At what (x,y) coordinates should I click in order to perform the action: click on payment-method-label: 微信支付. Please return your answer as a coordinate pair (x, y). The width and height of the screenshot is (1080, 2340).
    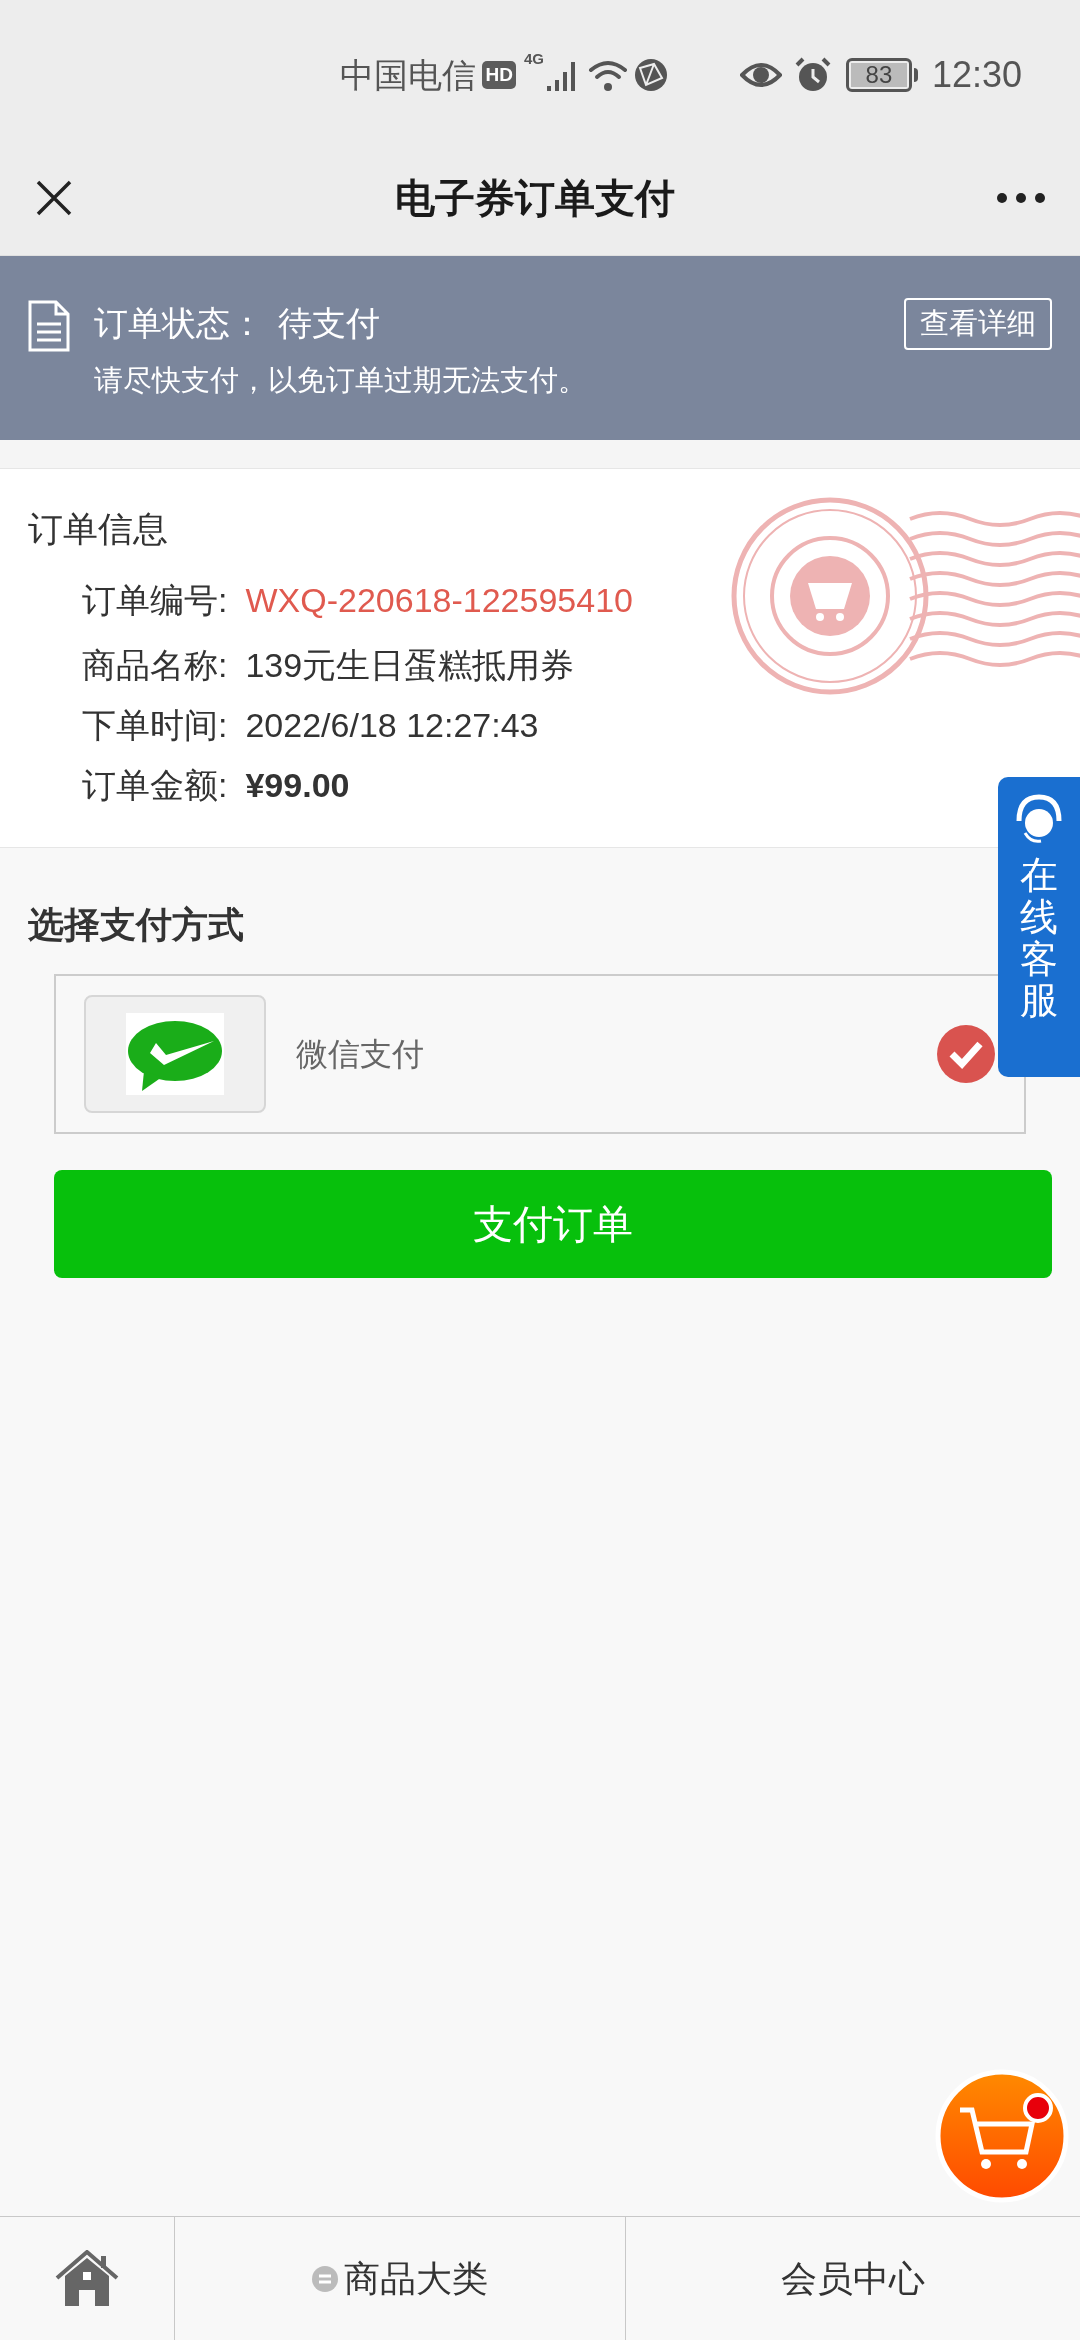
    Looking at the image, I should click on (360, 1054).